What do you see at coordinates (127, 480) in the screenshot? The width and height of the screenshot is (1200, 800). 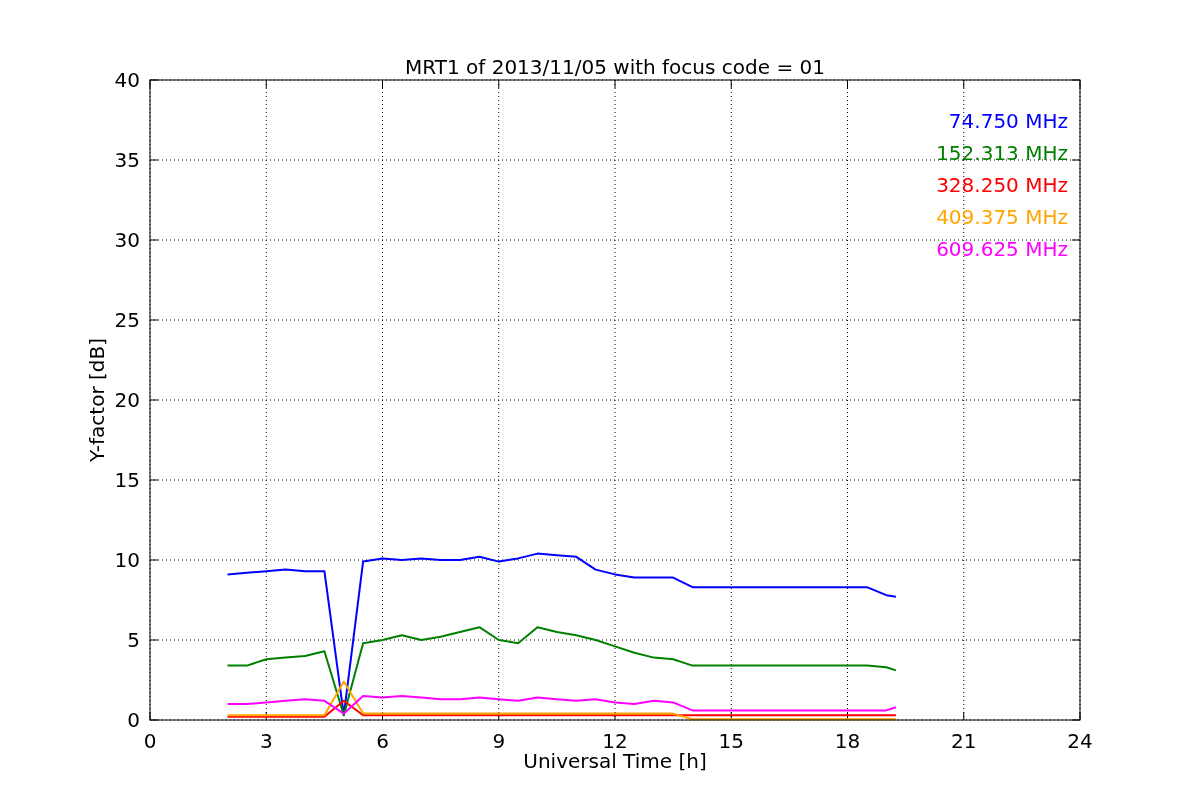 I see `y-tick-label: 15` at bounding box center [127, 480].